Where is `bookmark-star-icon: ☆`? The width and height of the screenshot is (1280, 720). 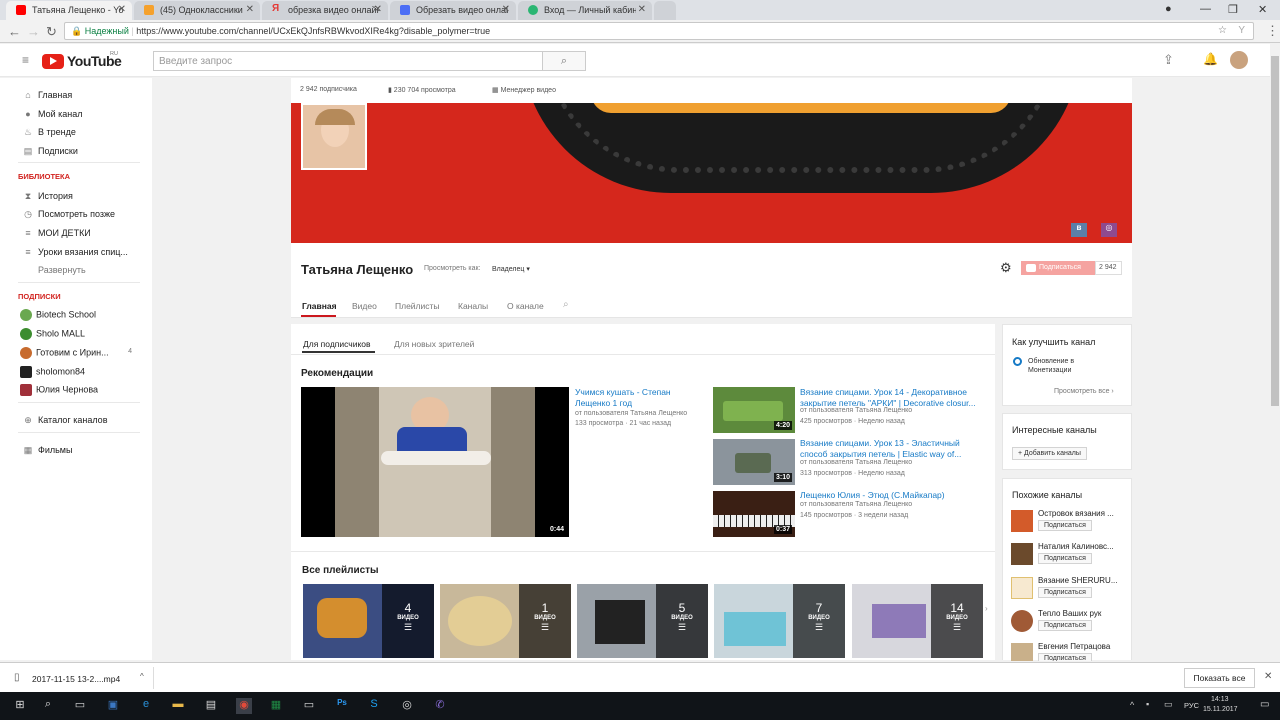
bookmark-star-icon: ☆ is located at coordinates (1222, 30).